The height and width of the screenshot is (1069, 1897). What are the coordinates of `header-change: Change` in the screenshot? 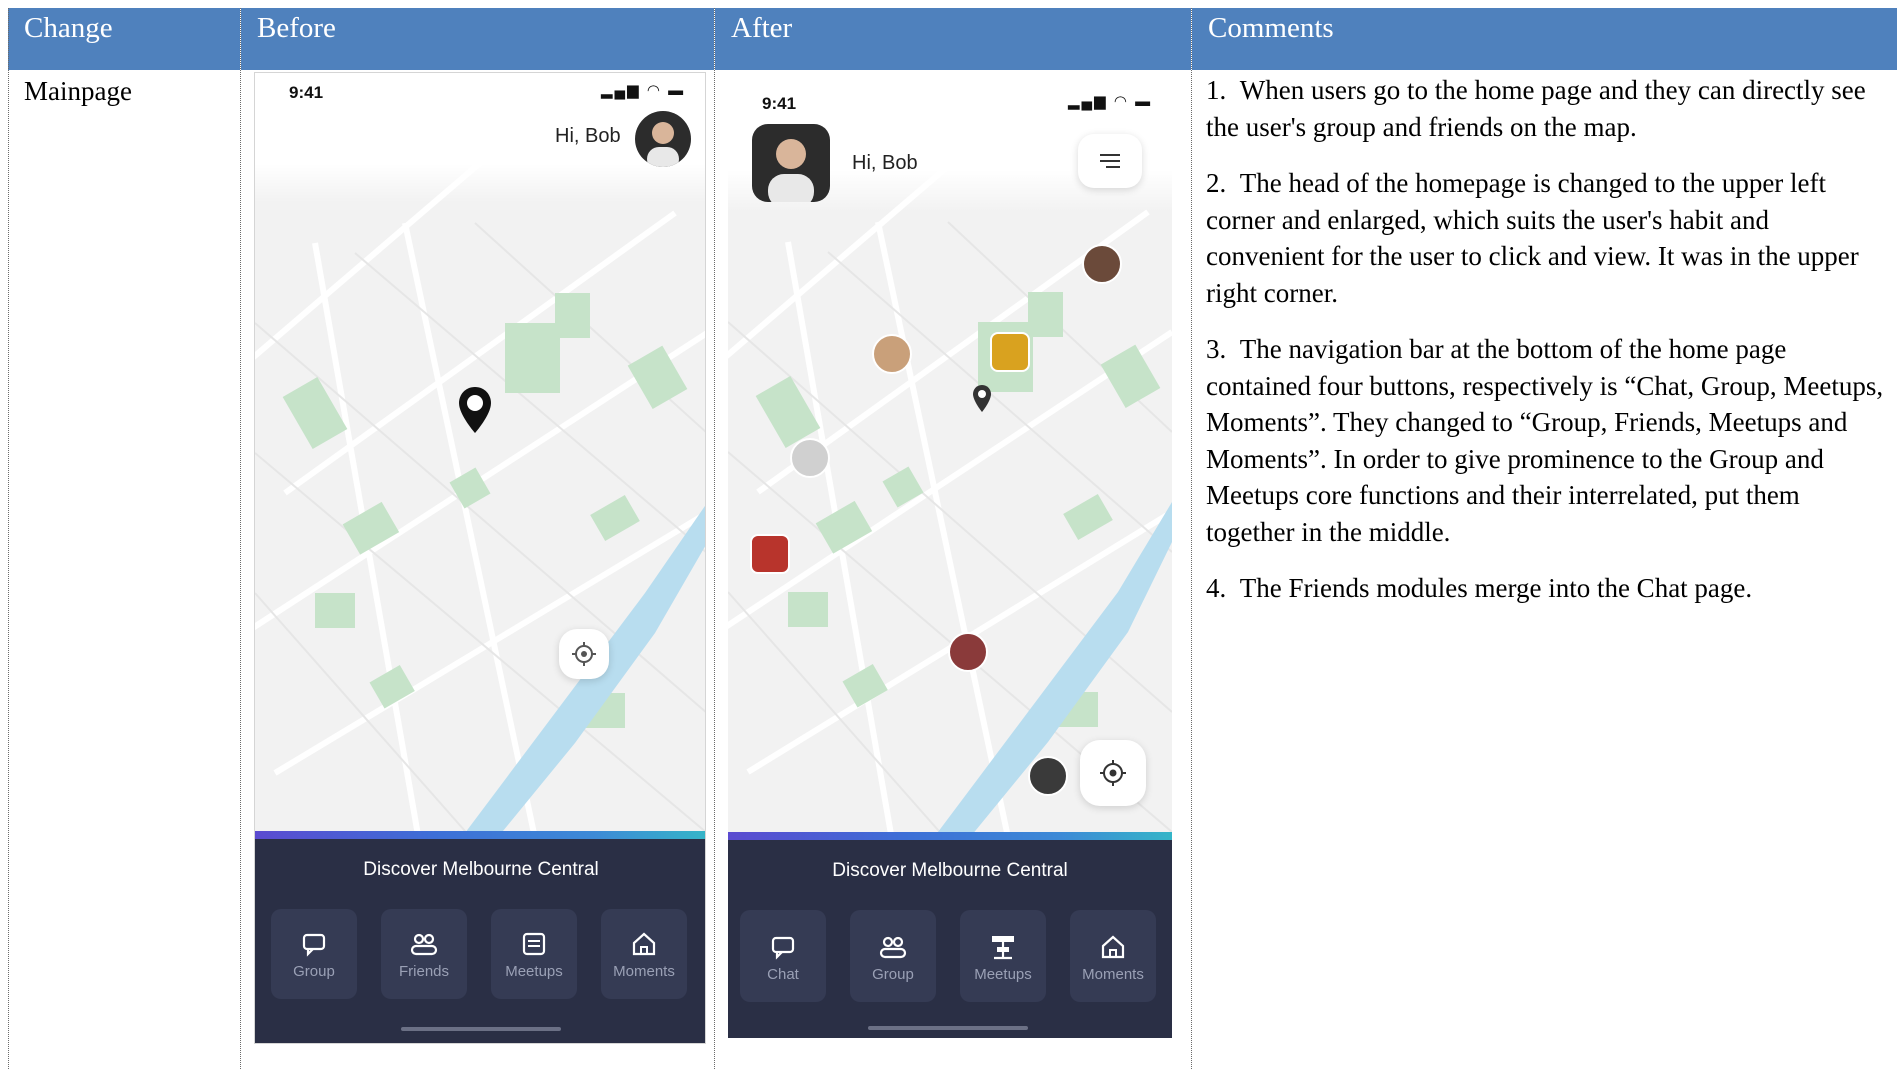 It's located at (124, 39).